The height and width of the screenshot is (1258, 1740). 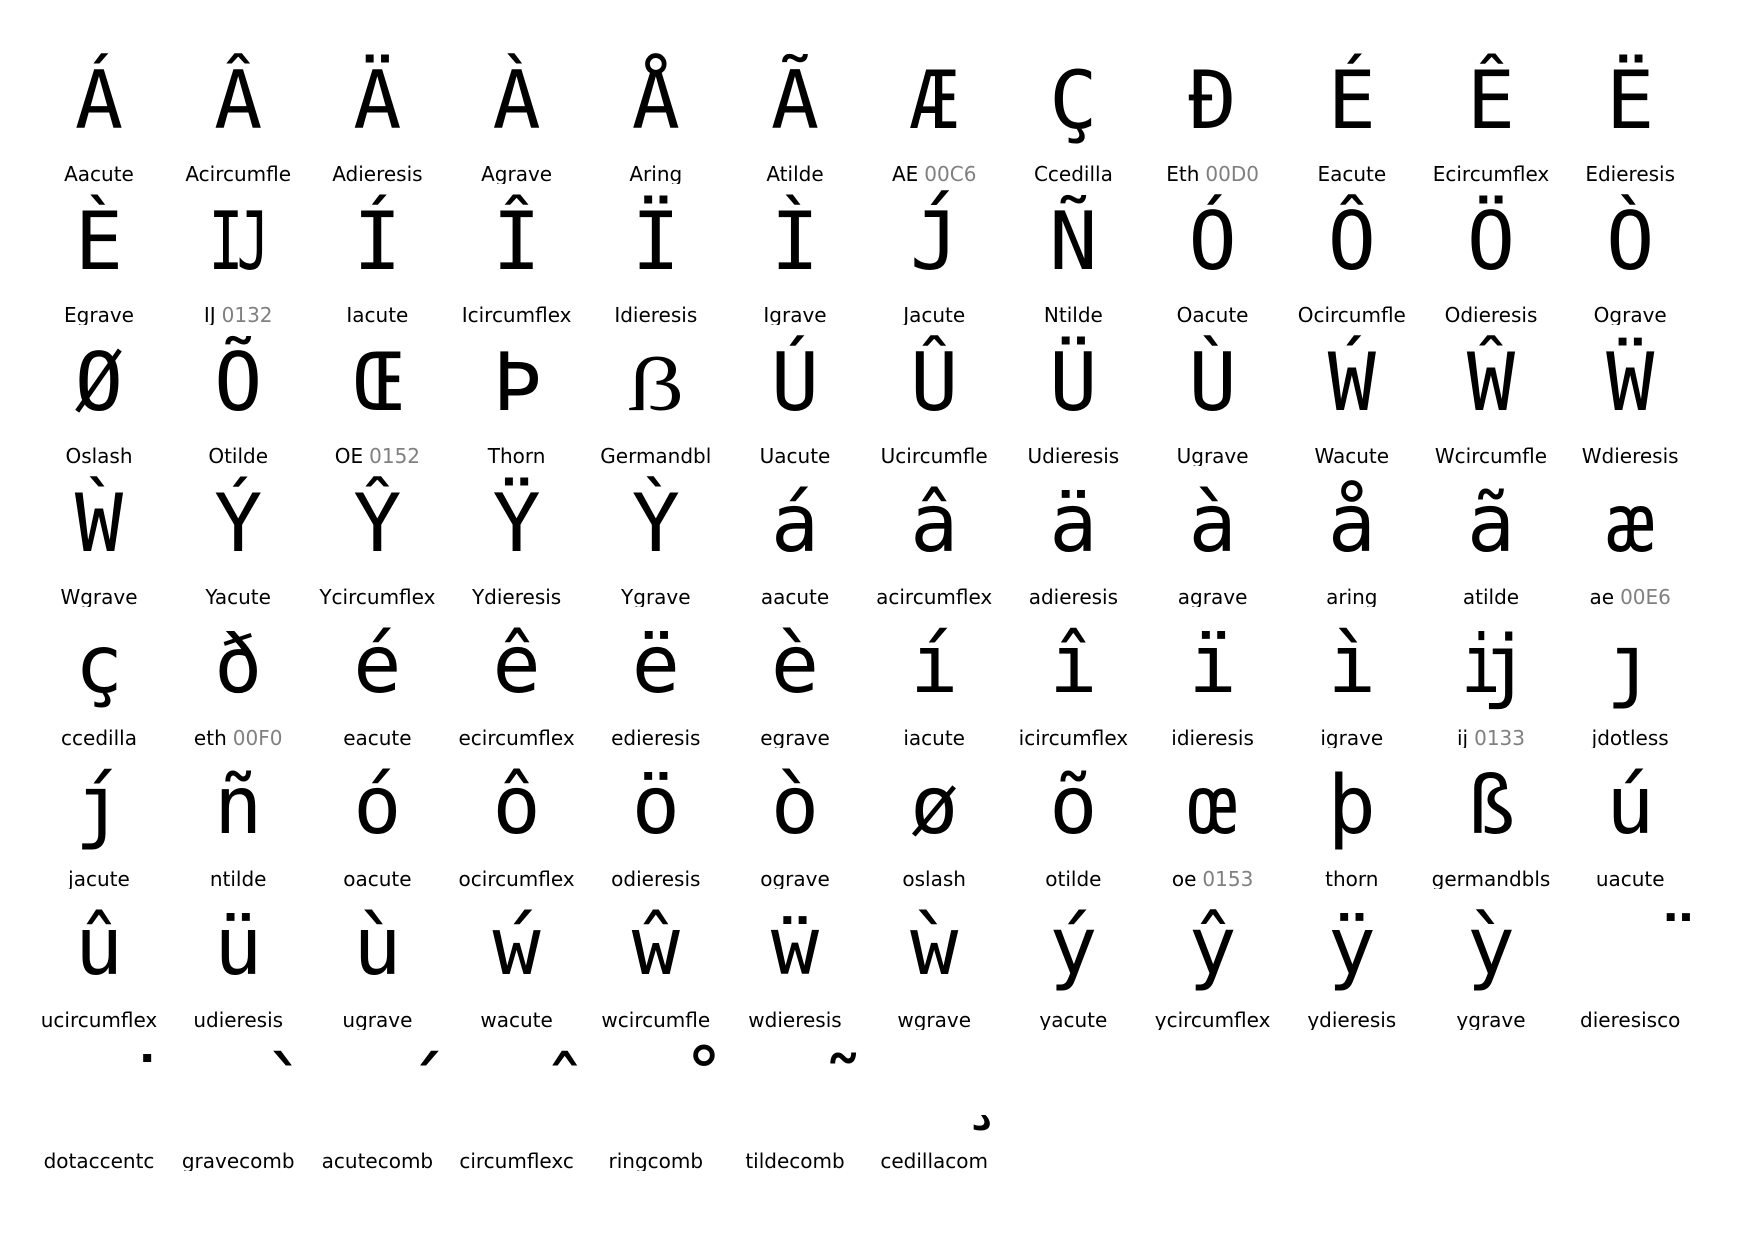 What do you see at coordinates (795, 523) in the screenshot?
I see `glyph-char: á` at bounding box center [795, 523].